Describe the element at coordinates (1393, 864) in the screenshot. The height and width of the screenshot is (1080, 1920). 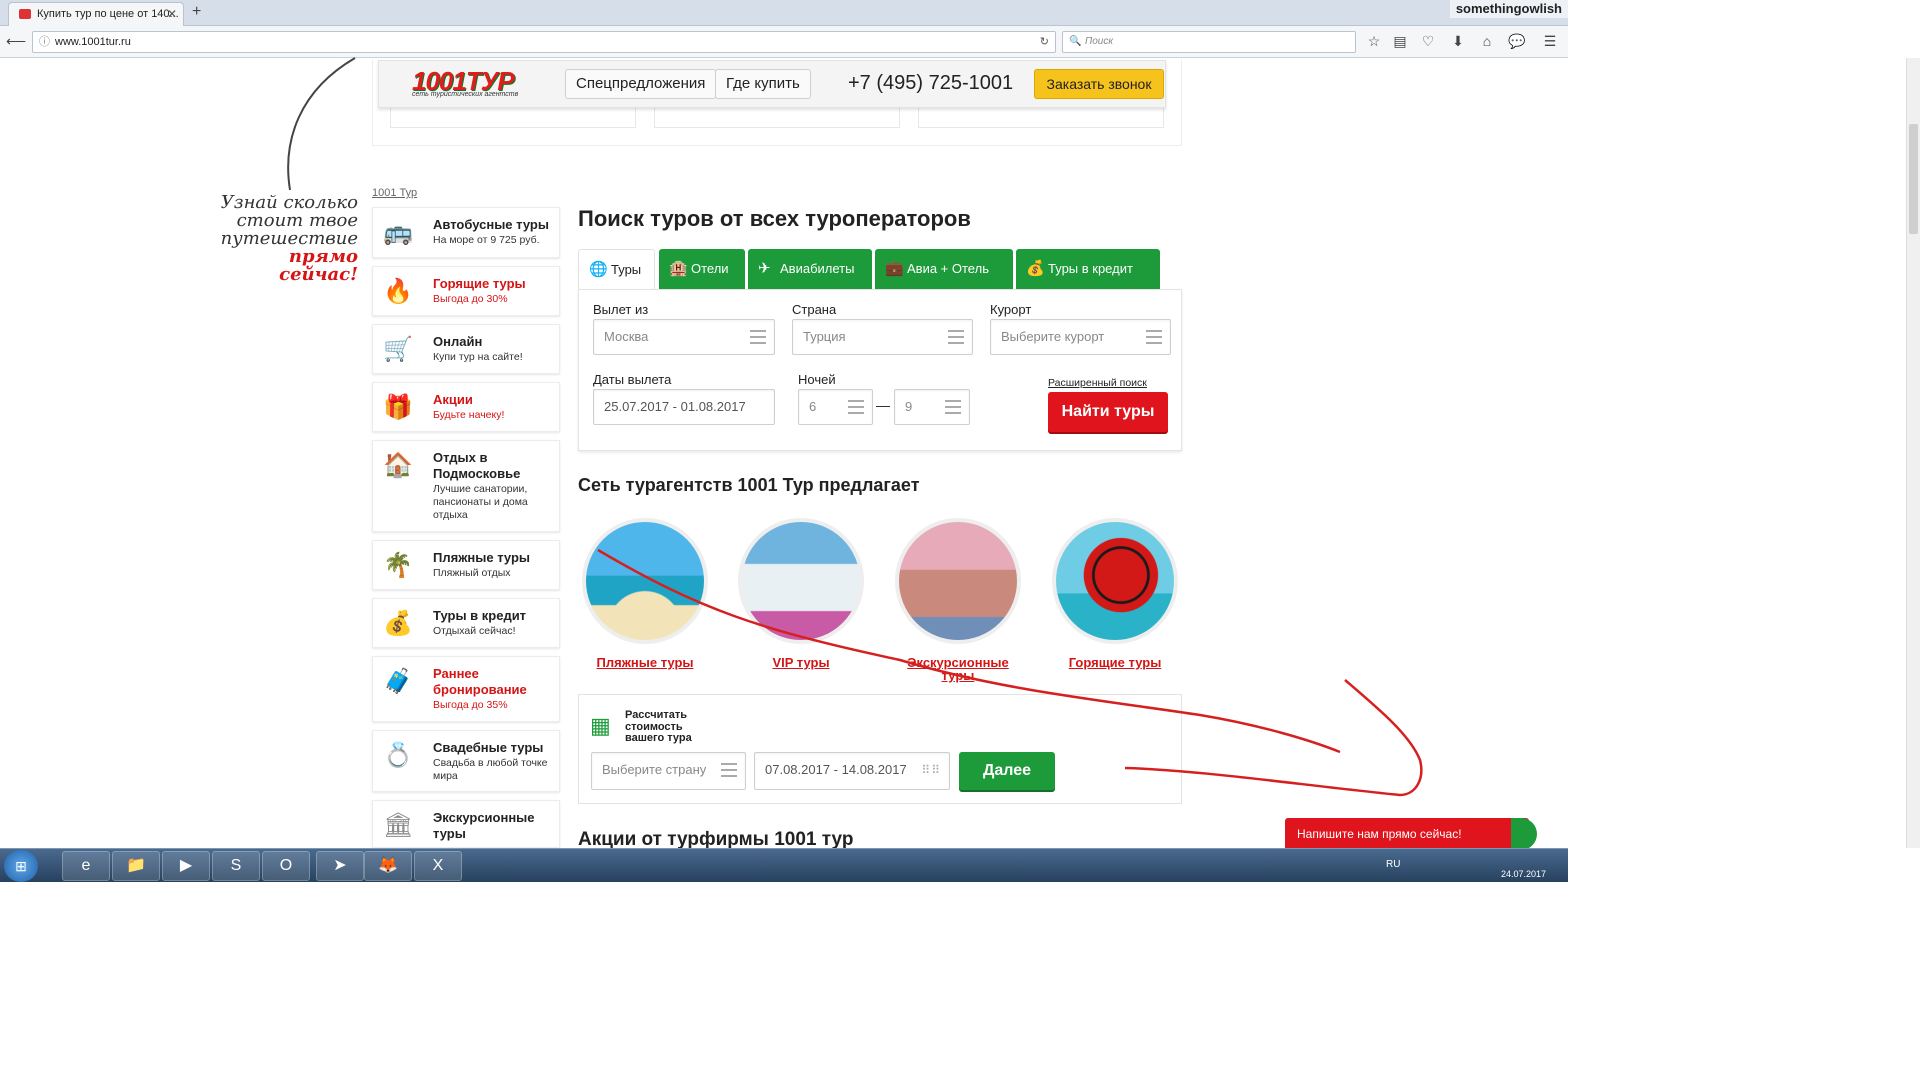
I see `language-indicator: RU` at that location.